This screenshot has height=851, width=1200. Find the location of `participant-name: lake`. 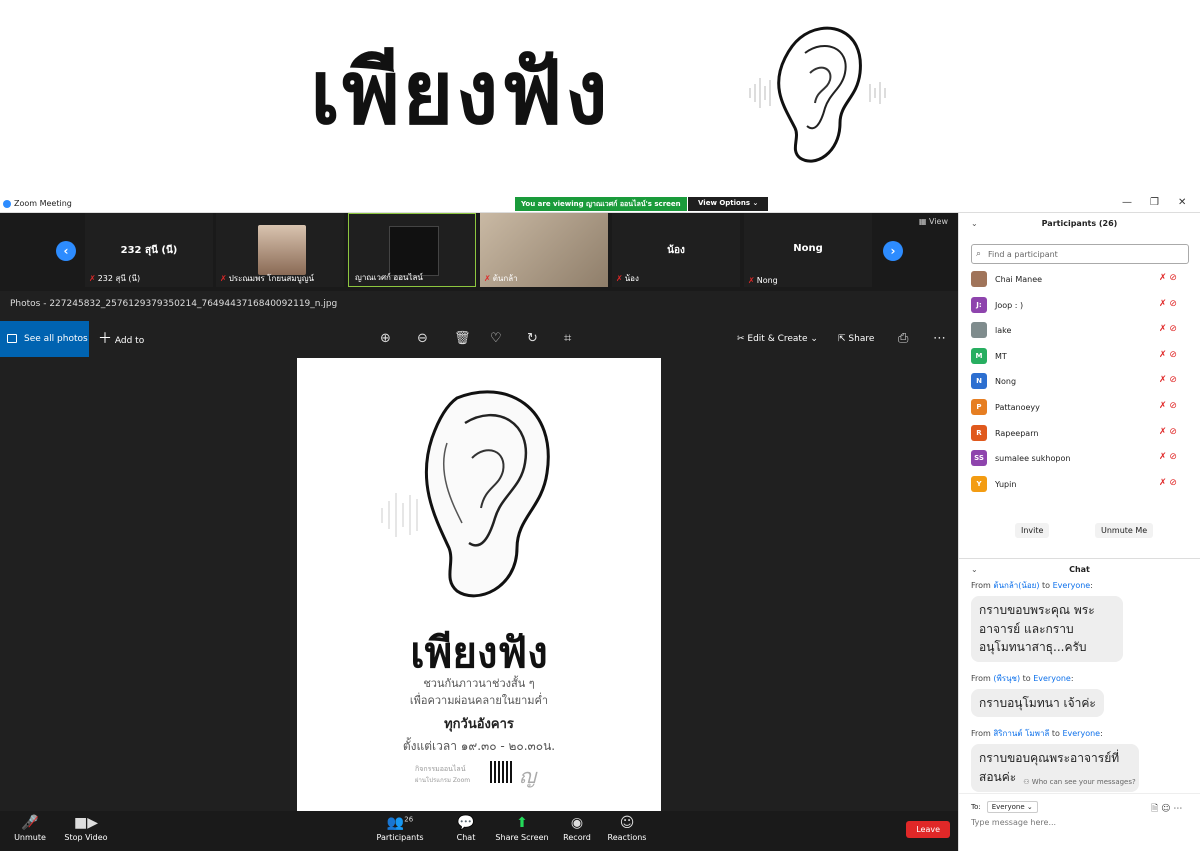

participant-name: lake is located at coordinates (1003, 331).